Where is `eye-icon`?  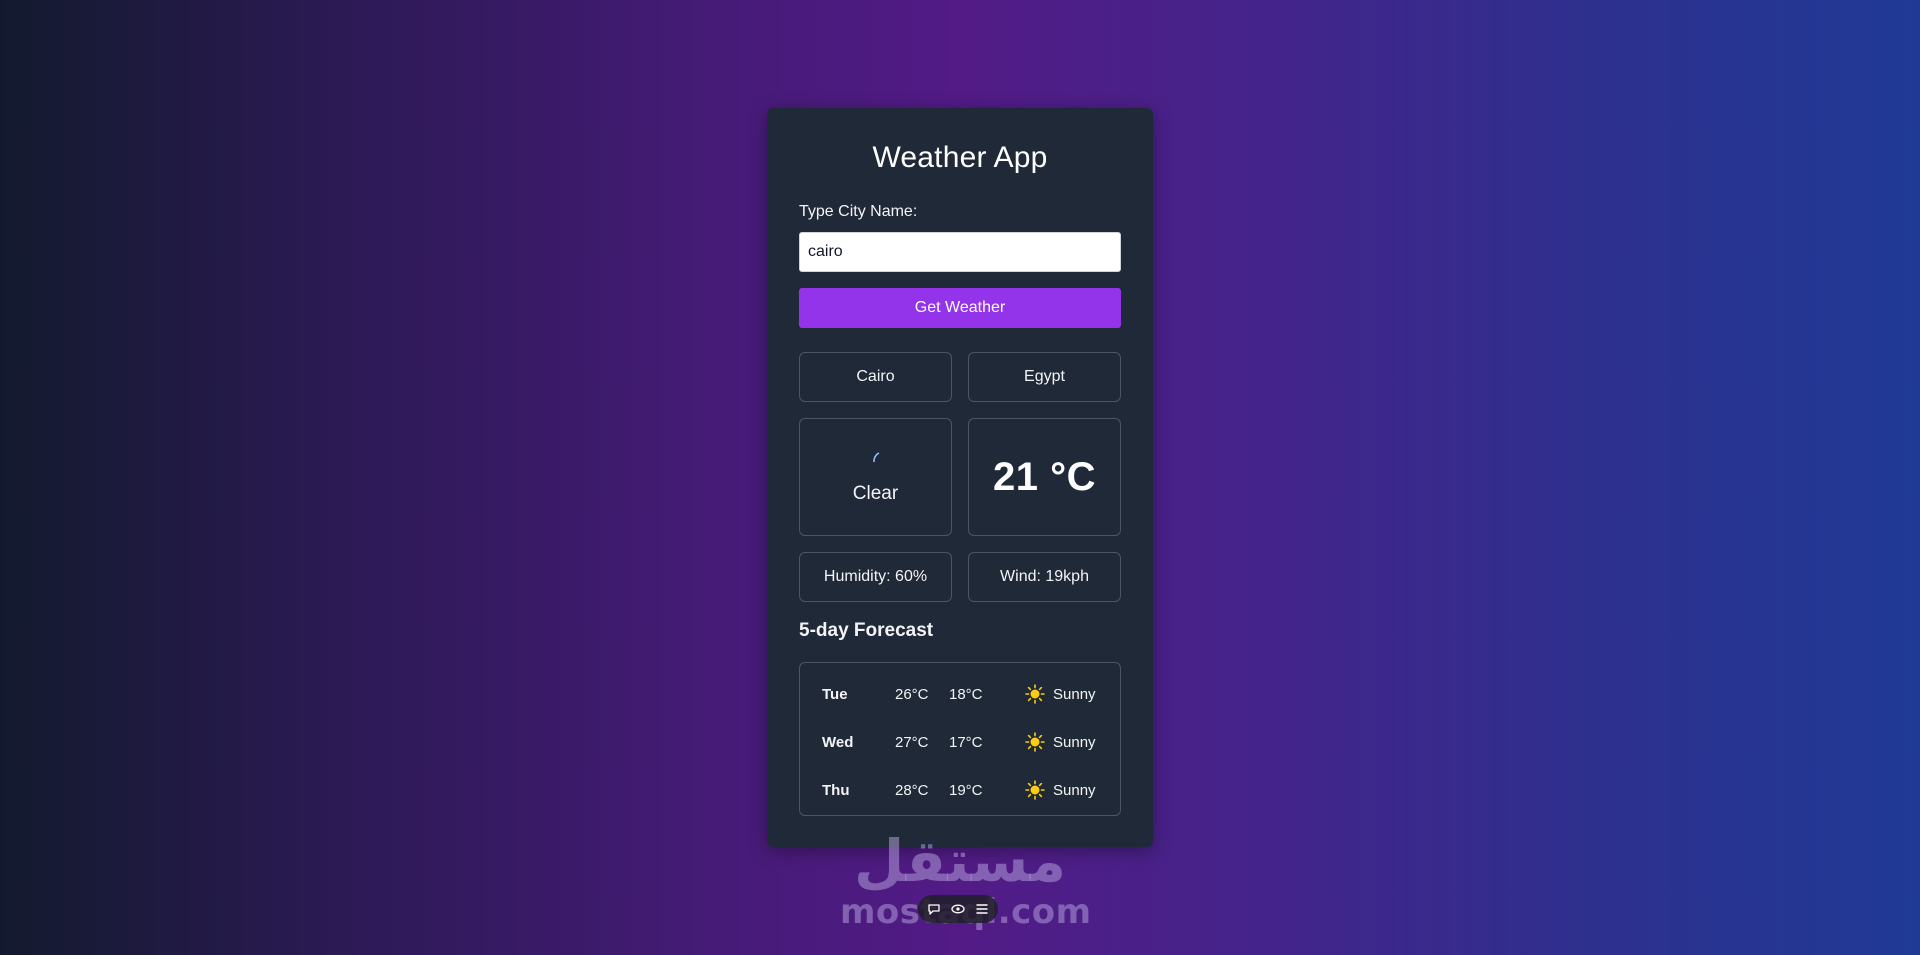
eye-icon is located at coordinates (958, 909).